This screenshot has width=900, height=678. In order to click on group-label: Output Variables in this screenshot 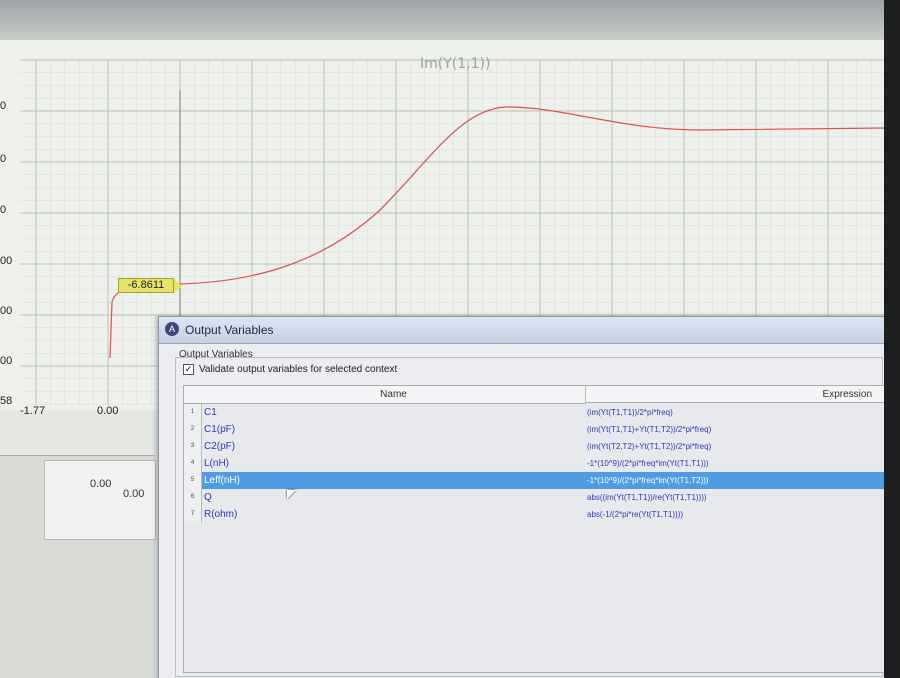, I will do `click(216, 354)`.